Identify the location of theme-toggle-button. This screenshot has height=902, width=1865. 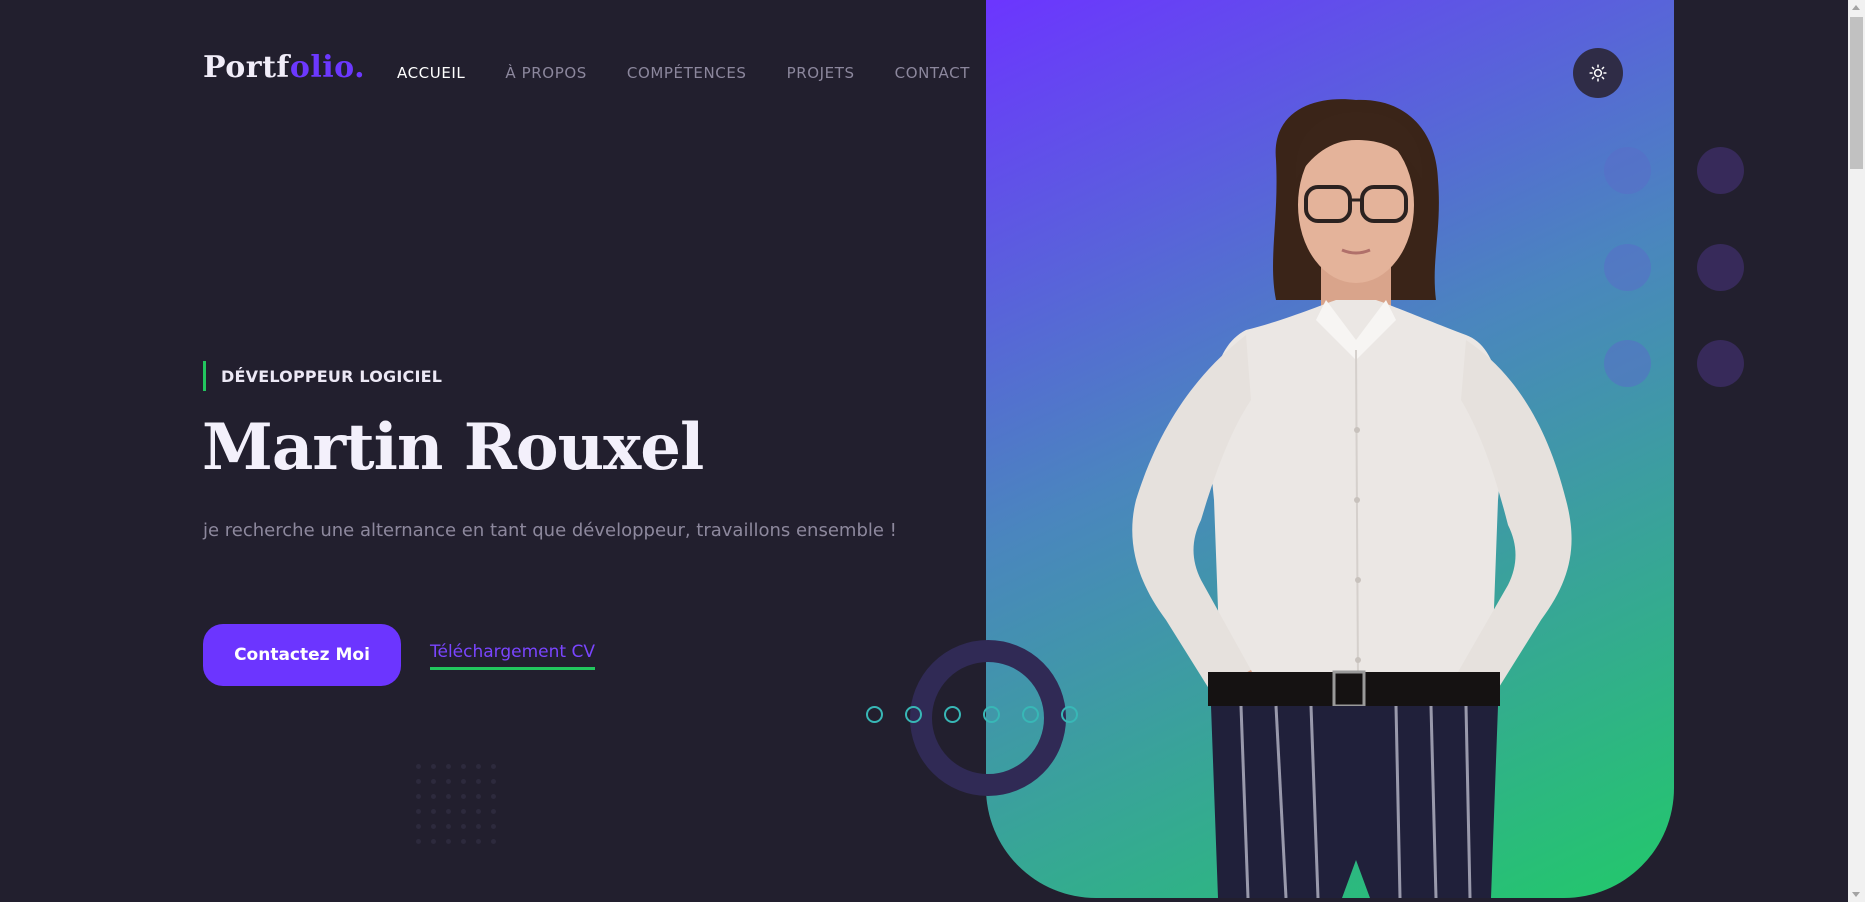
(1598, 73).